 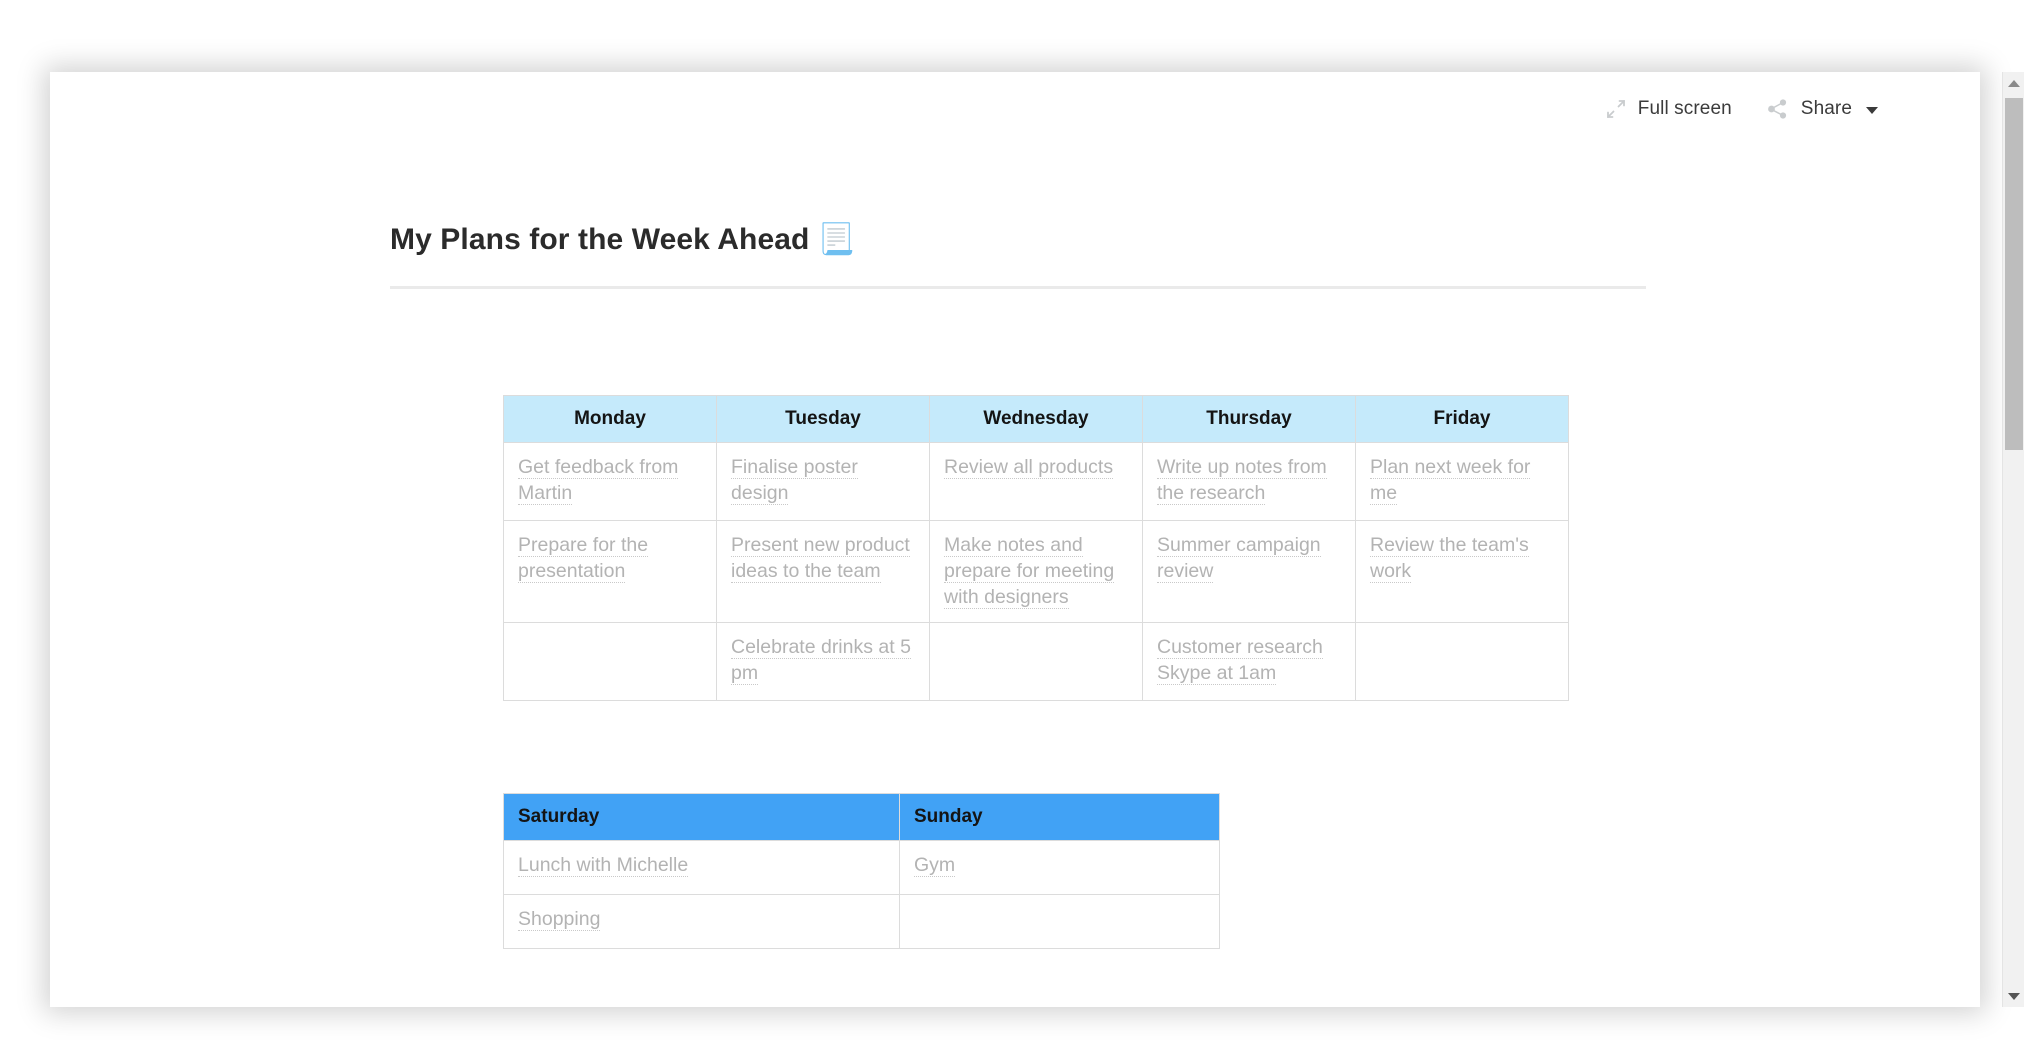 I want to click on table-cell: Celebrate drinks at 5 pm, so click(x=823, y=661).